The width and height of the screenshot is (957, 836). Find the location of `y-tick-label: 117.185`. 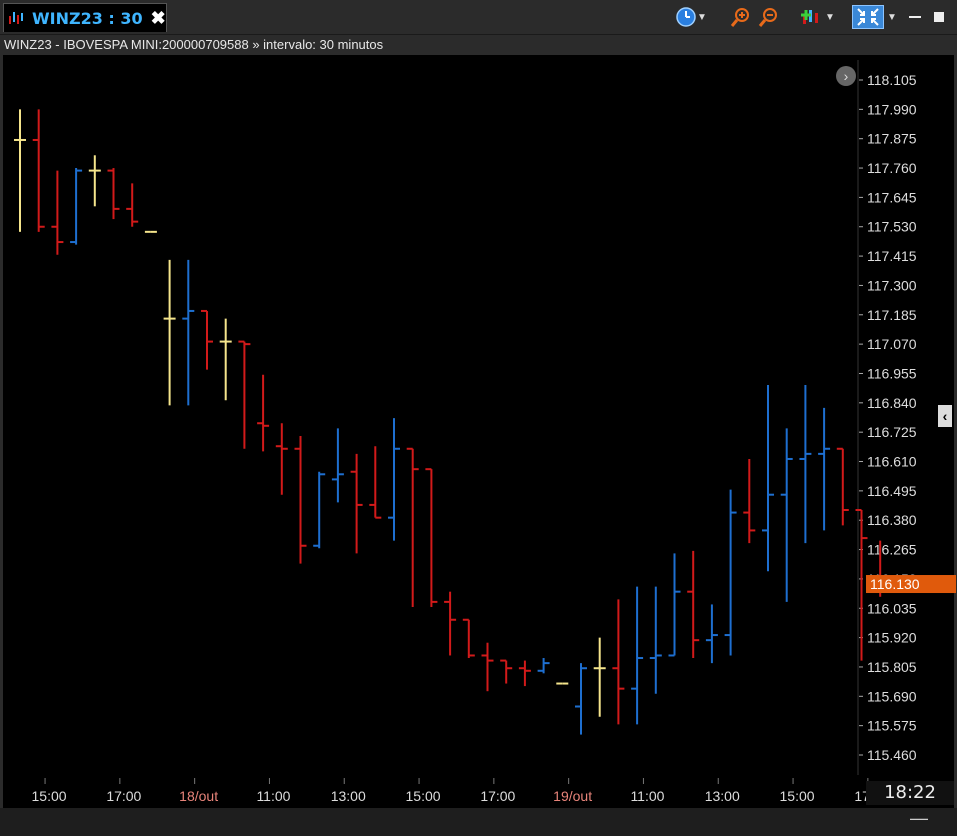

y-tick-label: 117.185 is located at coordinates (892, 315).